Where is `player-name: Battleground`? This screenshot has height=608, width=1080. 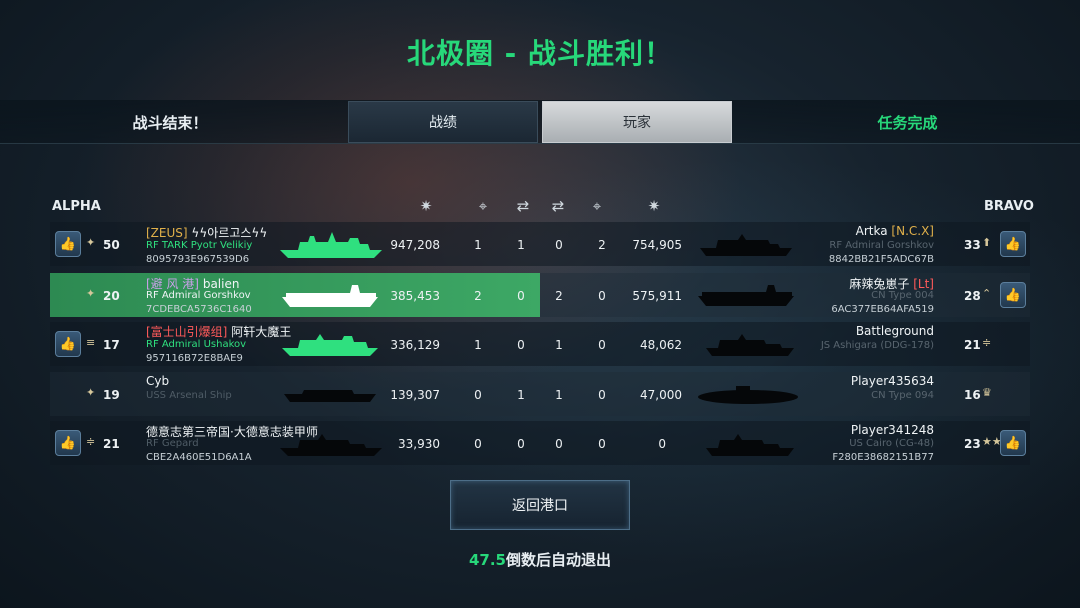
player-name: Battleground is located at coordinates (894, 331).